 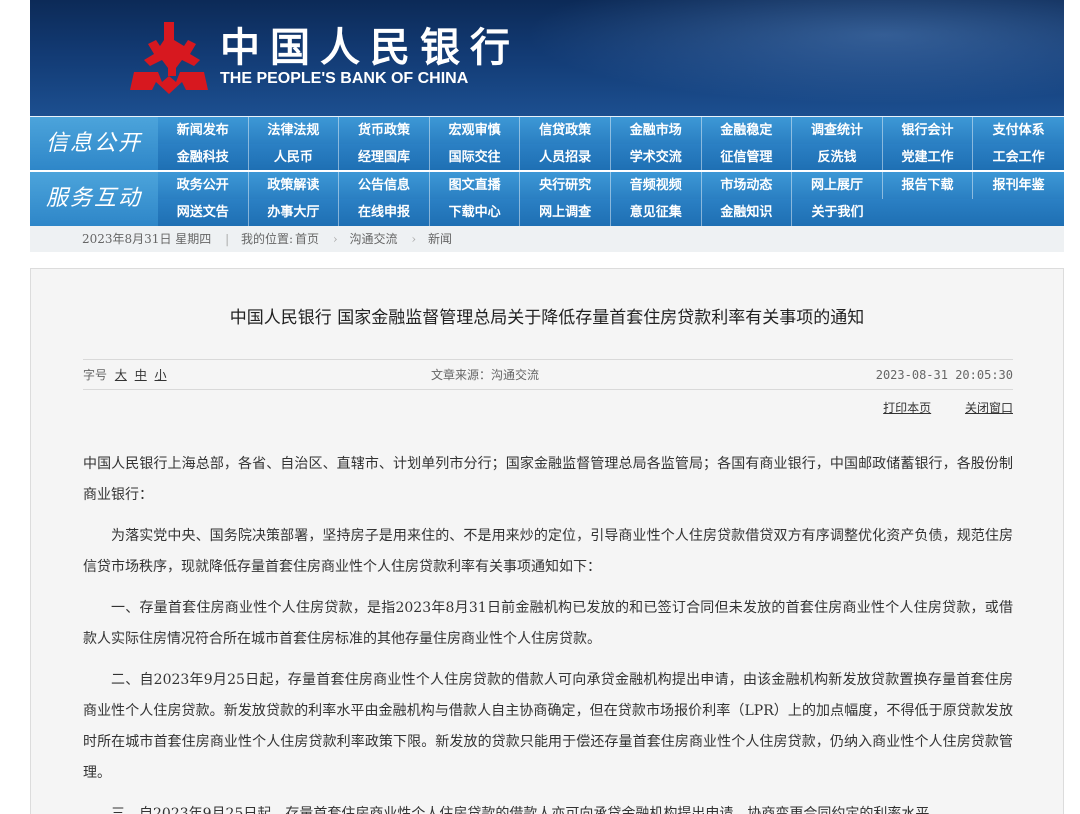 I want to click on article-title: 中国人民银行 国家金融监督管理总局关于降低存量首套住房贷款利率有关事项的通知, so click(x=547, y=318).